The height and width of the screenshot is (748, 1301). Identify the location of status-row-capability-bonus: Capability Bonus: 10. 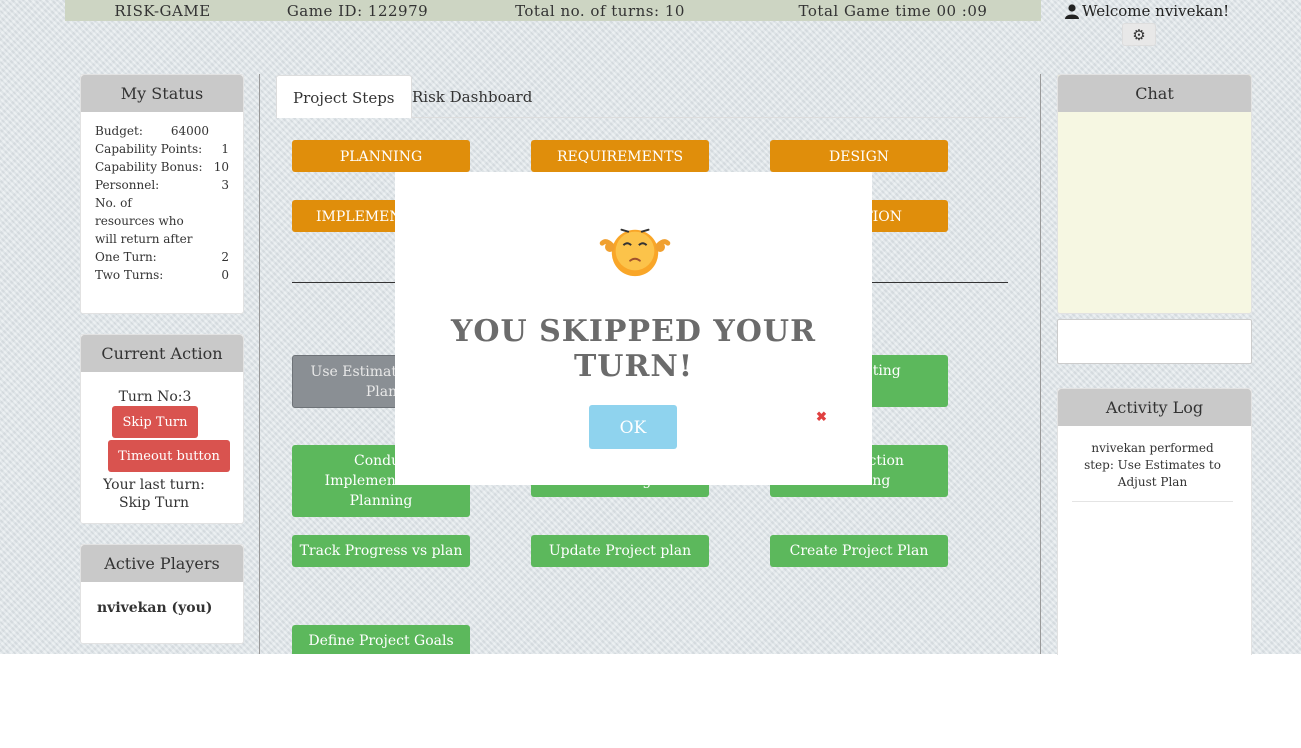
(162, 167).